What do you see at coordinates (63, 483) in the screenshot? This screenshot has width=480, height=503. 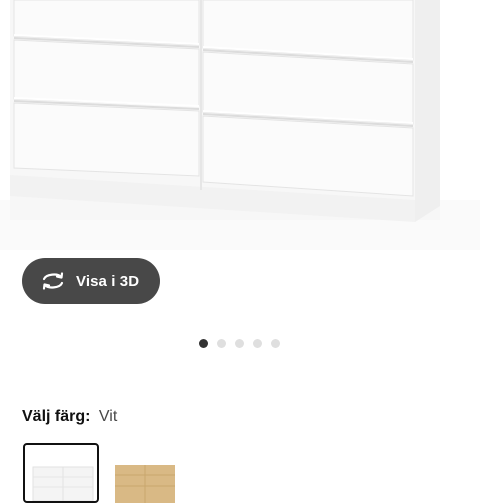 I see `white-dresser-thumbnail` at bounding box center [63, 483].